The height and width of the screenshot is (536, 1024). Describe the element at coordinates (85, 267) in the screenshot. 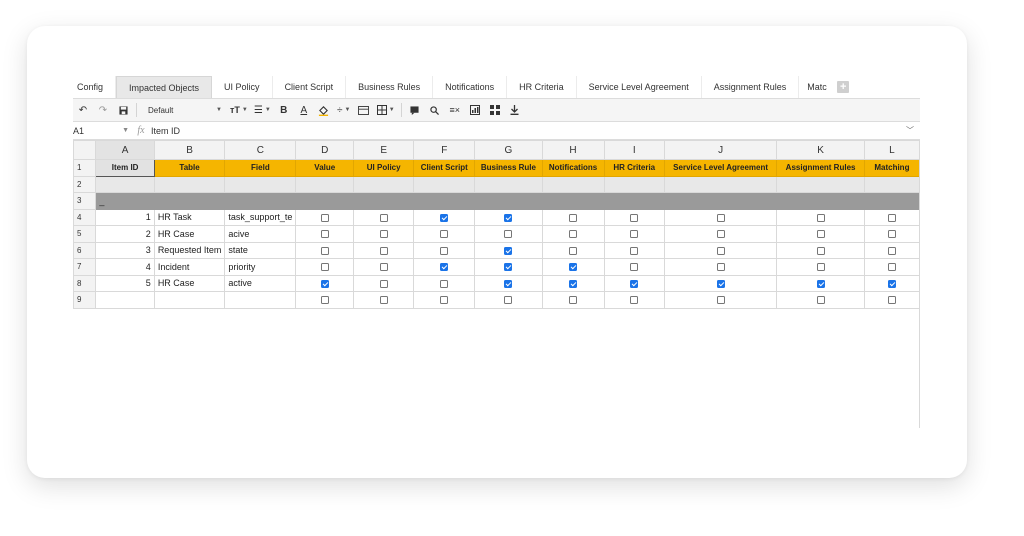

I see `row-header: 7` at that location.